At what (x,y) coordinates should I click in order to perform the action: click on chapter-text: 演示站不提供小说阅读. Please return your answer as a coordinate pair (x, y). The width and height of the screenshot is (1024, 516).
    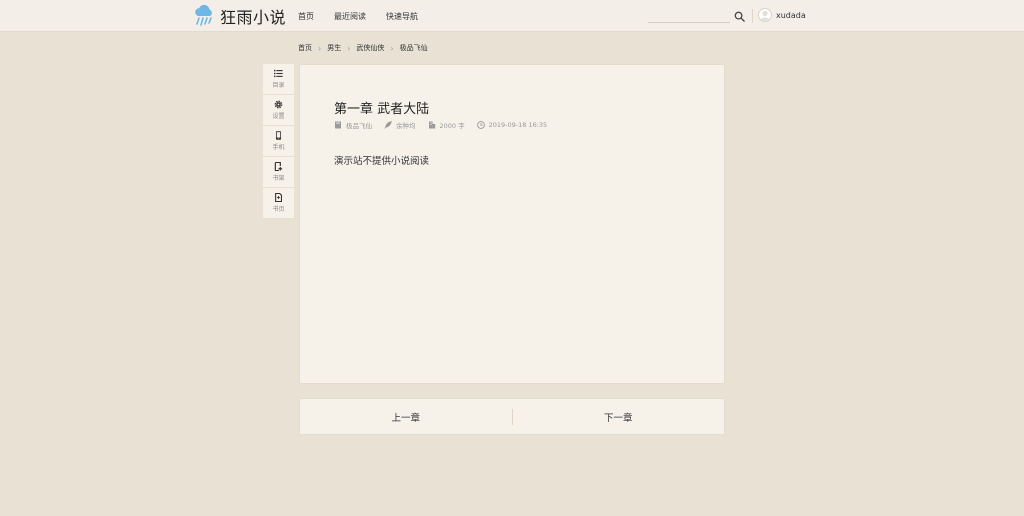
    Looking at the image, I should click on (382, 161).